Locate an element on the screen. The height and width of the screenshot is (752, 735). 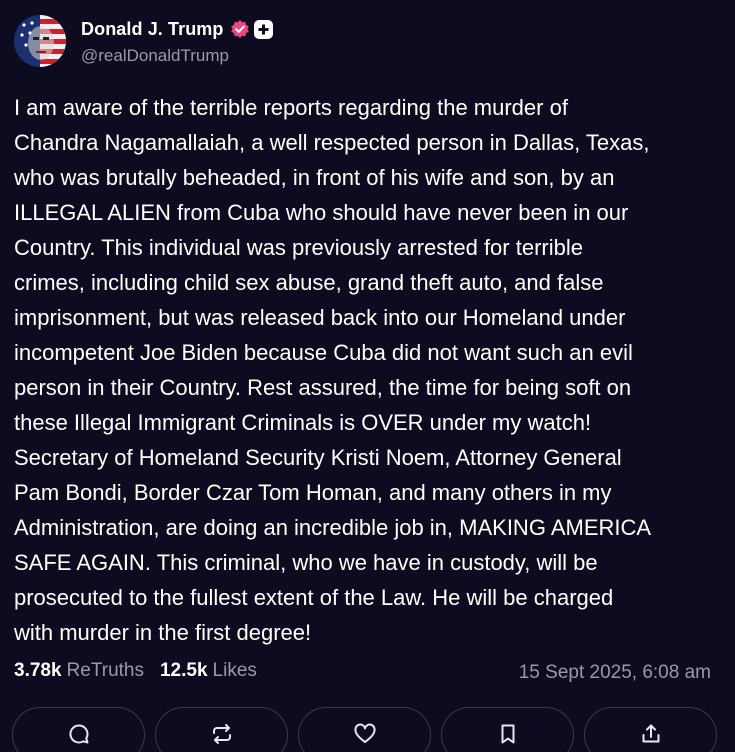
author-name-row: Donald J. Trump is located at coordinates (177, 29).